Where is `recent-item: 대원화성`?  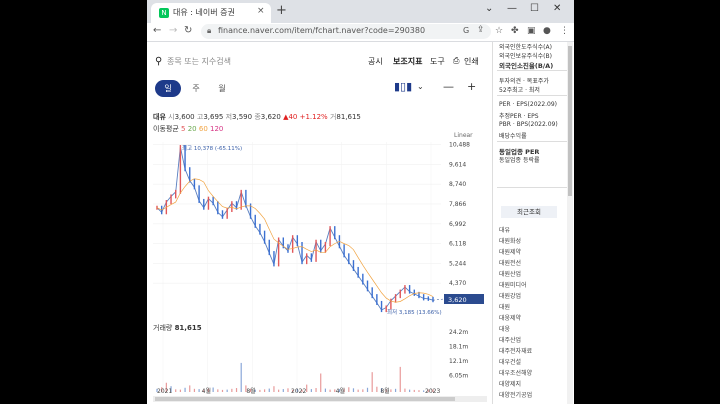
recent-item: 대원화성 is located at coordinates (510, 240).